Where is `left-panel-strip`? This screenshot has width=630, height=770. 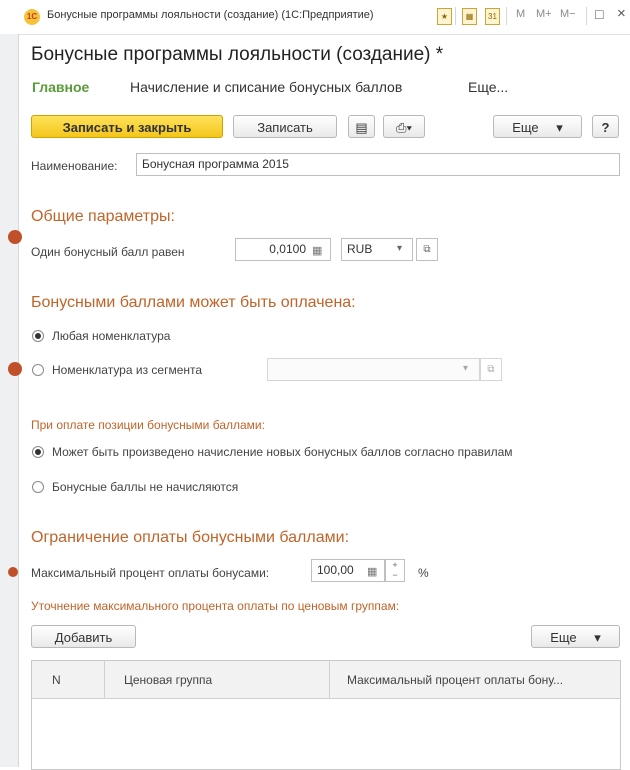
left-panel-strip is located at coordinates (9, 400).